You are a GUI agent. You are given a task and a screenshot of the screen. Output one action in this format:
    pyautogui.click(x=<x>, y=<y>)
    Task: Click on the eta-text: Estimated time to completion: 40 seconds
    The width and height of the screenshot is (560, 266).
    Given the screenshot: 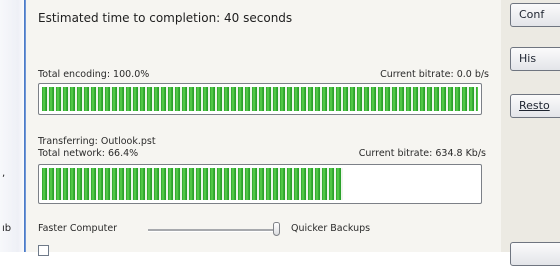 What is the action you would take?
    pyautogui.click(x=165, y=18)
    